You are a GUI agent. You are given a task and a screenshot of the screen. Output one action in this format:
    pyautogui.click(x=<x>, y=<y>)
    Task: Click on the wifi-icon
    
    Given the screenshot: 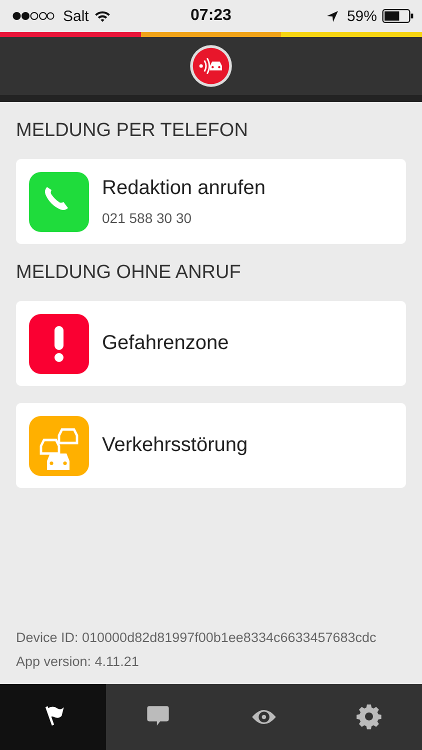 What is the action you would take?
    pyautogui.click(x=102, y=16)
    